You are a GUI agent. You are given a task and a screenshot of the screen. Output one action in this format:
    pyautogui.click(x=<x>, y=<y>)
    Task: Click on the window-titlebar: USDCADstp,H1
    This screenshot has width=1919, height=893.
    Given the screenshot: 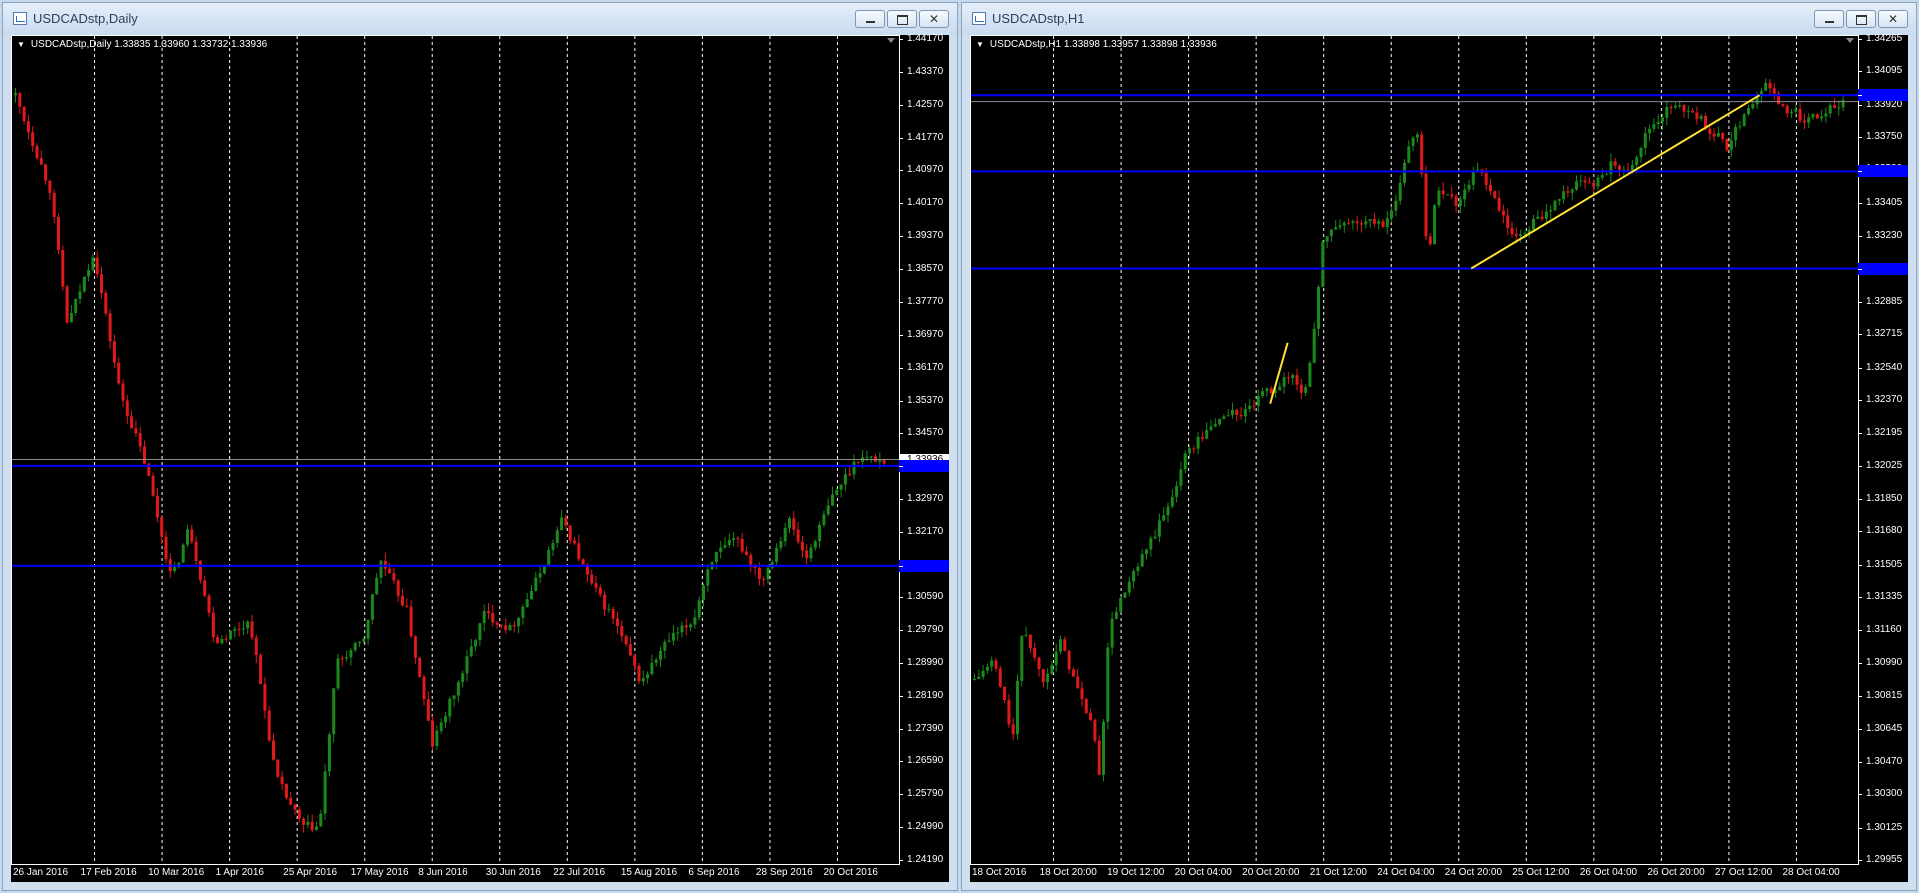 What is the action you would take?
    pyautogui.click(x=1439, y=19)
    